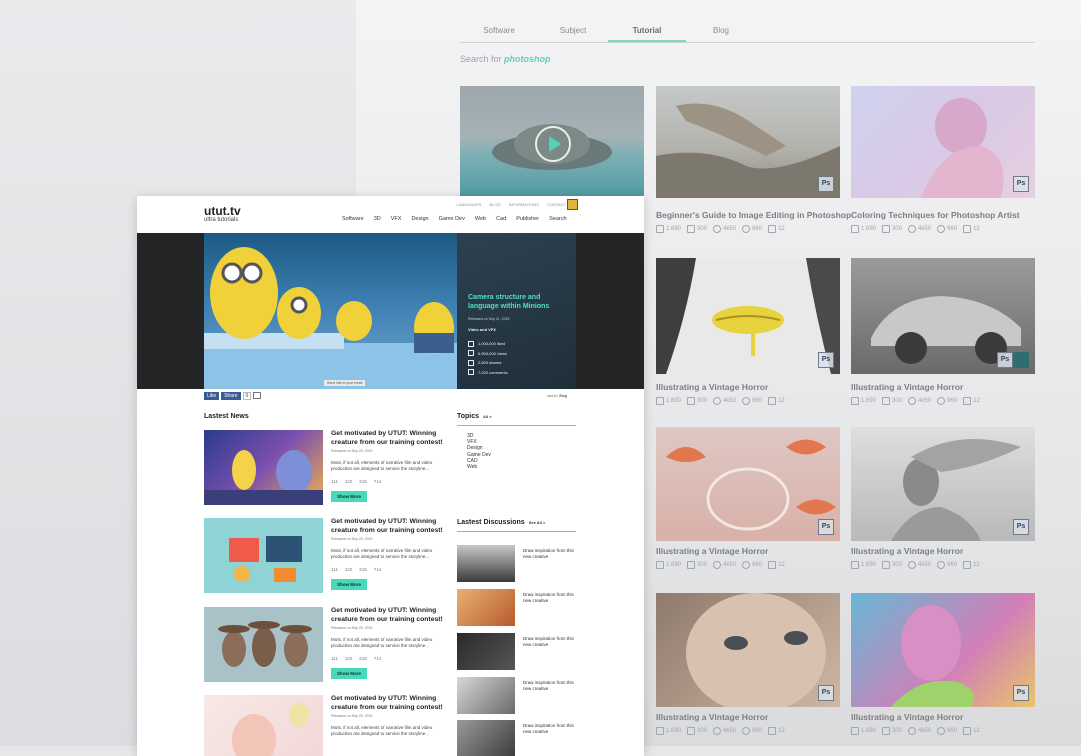  What do you see at coordinates (348, 481) in the screenshot?
I see `views-count: 122` at bounding box center [348, 481].